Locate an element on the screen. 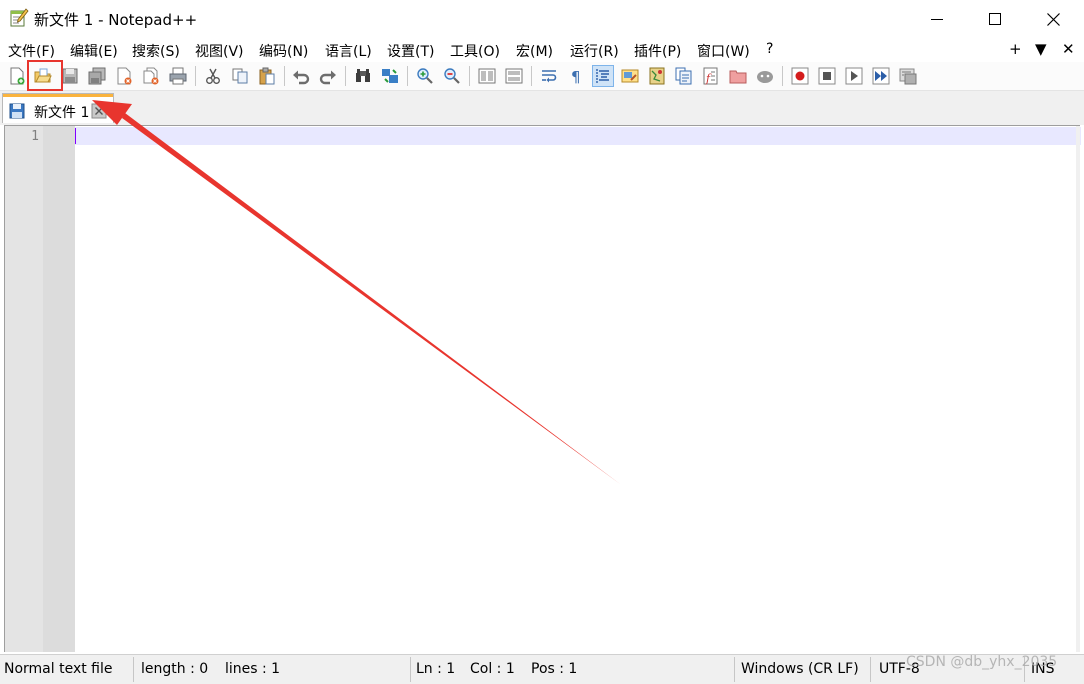 The width and height of the screenshot is (1084, 684). status-length: length : 0 is located at coordinates (175, 669).